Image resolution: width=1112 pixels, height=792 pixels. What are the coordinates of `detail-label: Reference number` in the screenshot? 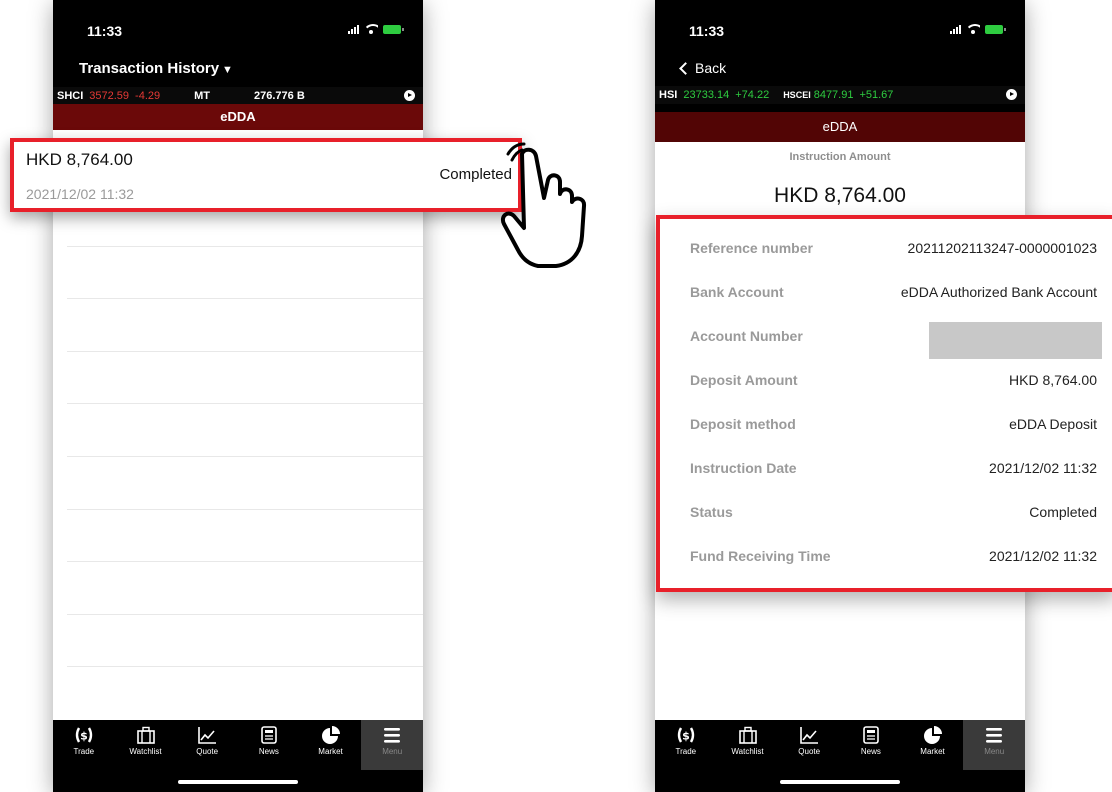 It's located at (751, 248).